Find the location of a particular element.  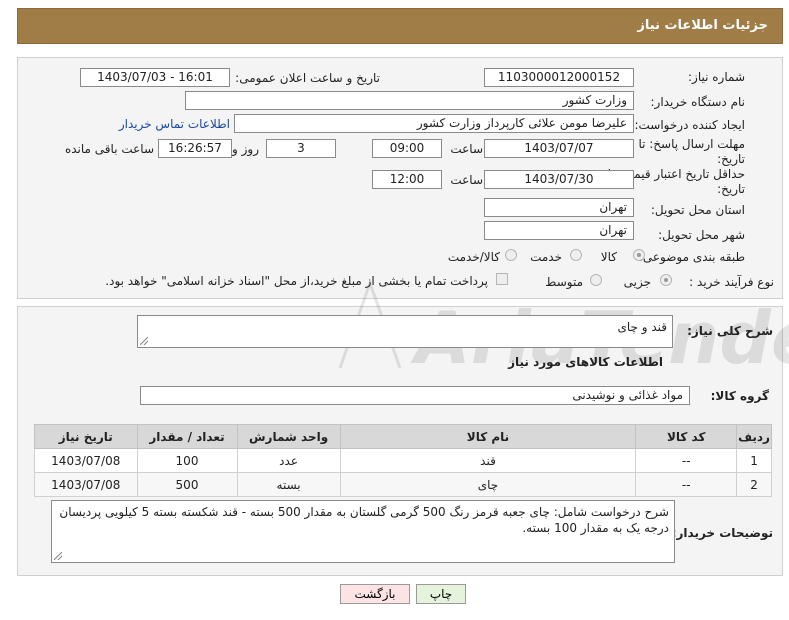

price-validity-time-field: 12:00 is located at coordinates (407, 179).